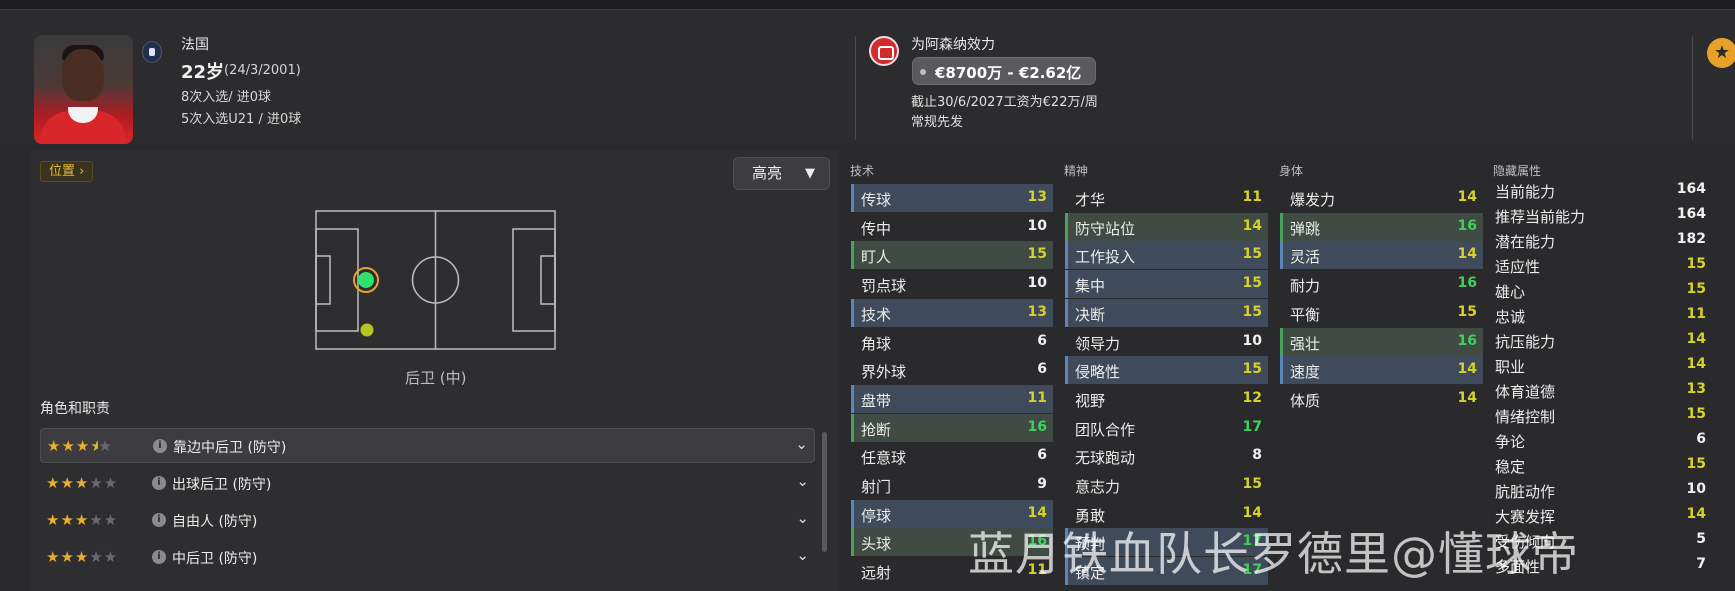 The height and width of the screenshot is (591, 1735). Describe the element at coordinates (952, 312) in the screenshot. I see `technical-attr-row: 技术 13` at that location.